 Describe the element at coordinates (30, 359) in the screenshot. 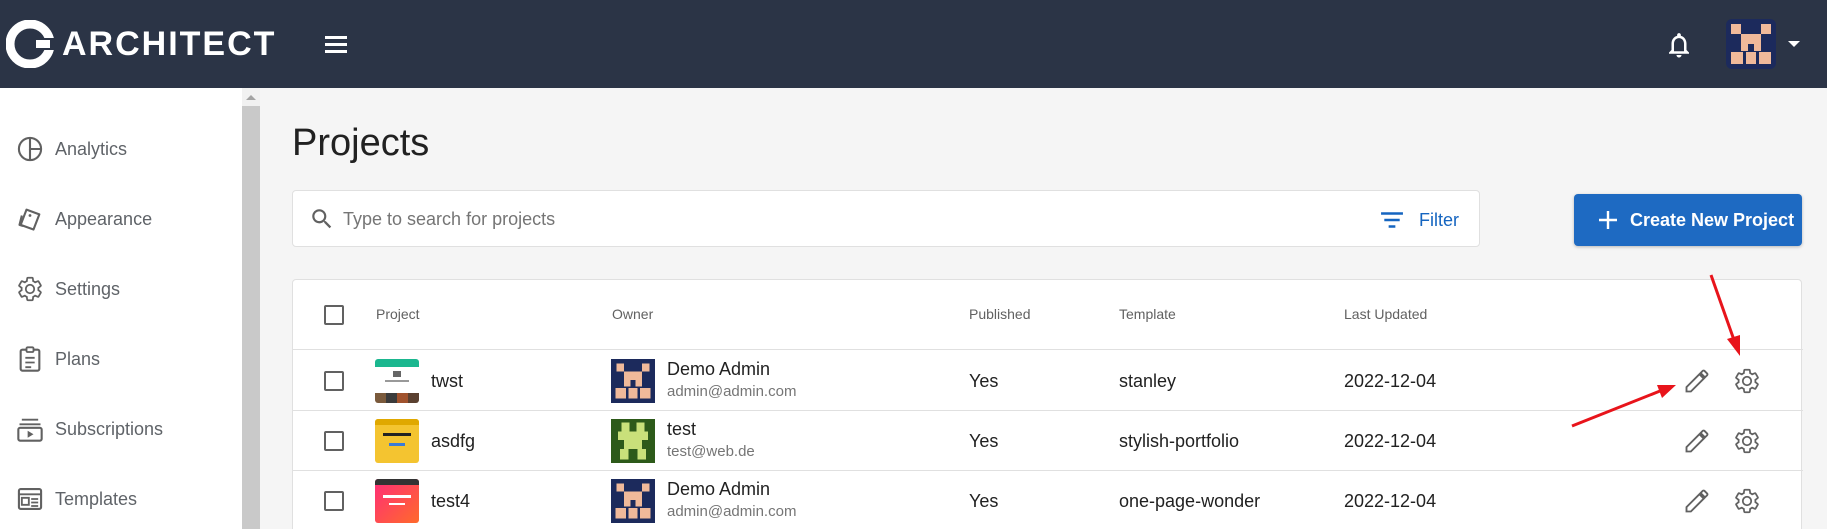

I see `clipboard-icon` at that location.